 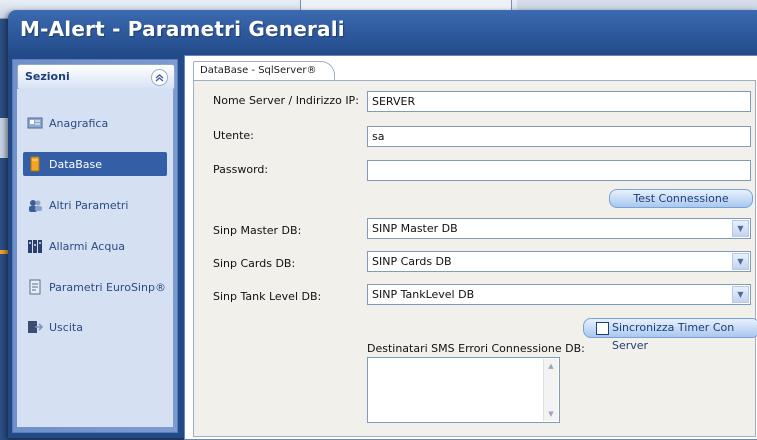 What do you see at coordinates (233, 135) in the screenshot?
I see `user-label: Utente:` at bounding box center [233, 135].